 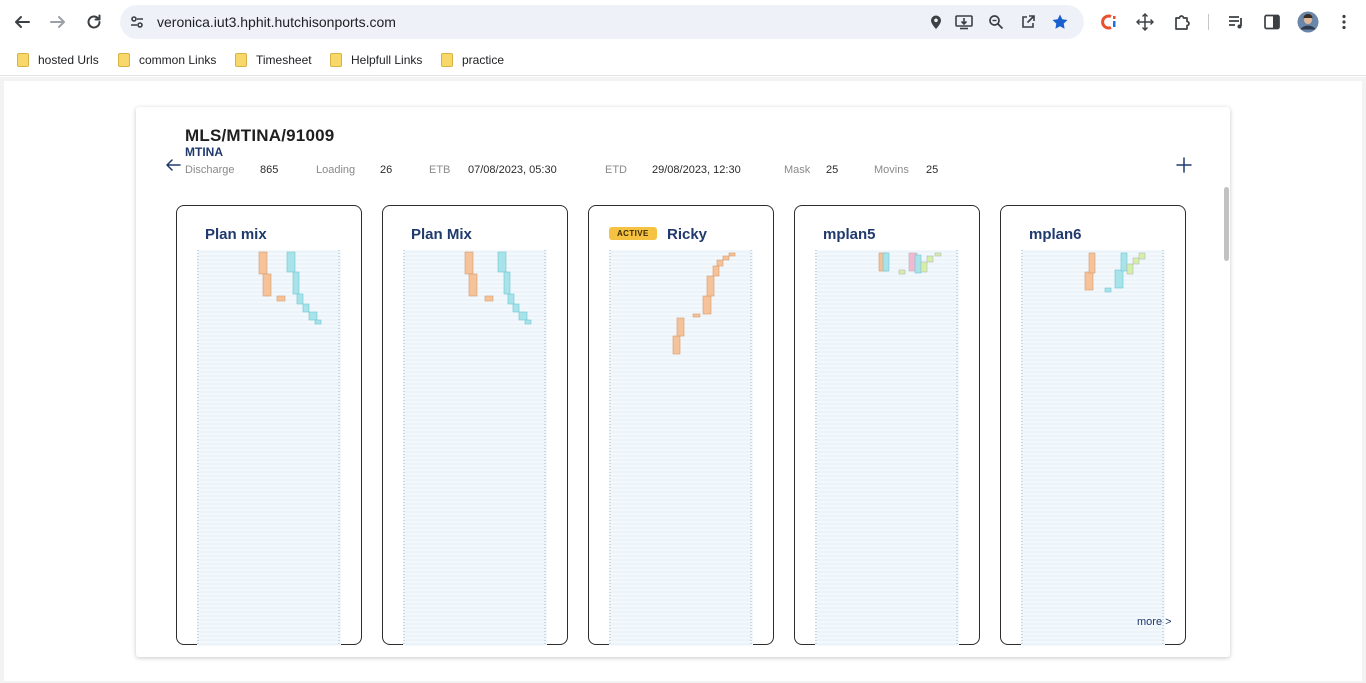 I want to click on reload-icon, so click(x=94, y=22).